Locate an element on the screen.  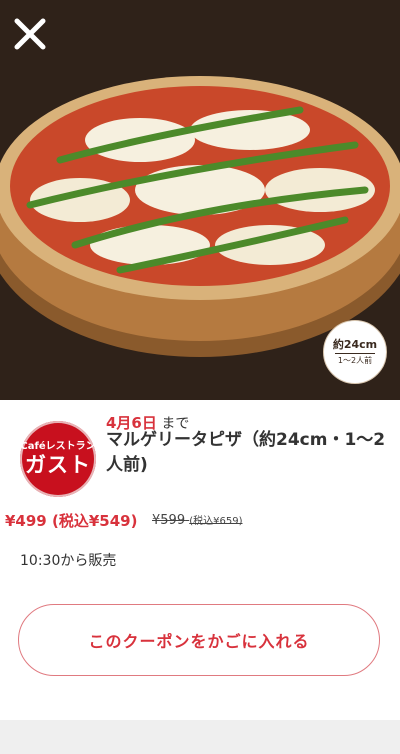
footer-bar is located at coordinates (200, 737).